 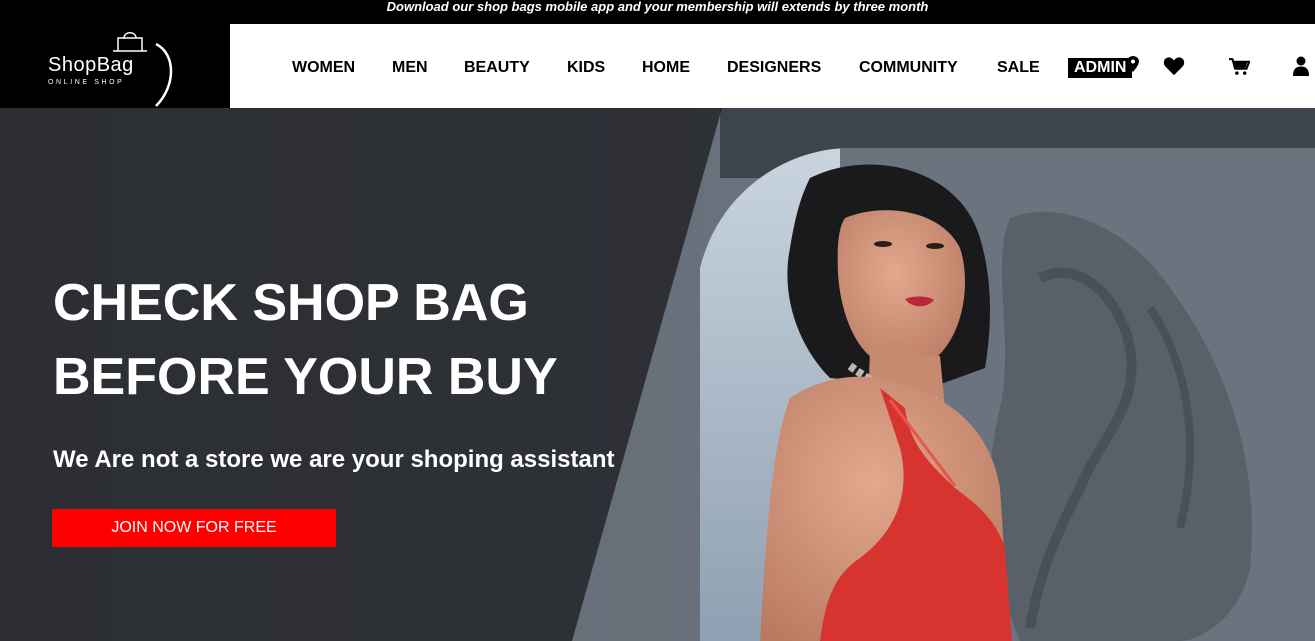 What do you see at coordinates (1301, 66) in the screenshot?
I see `user-icon` at bounding box center [1301, 66].